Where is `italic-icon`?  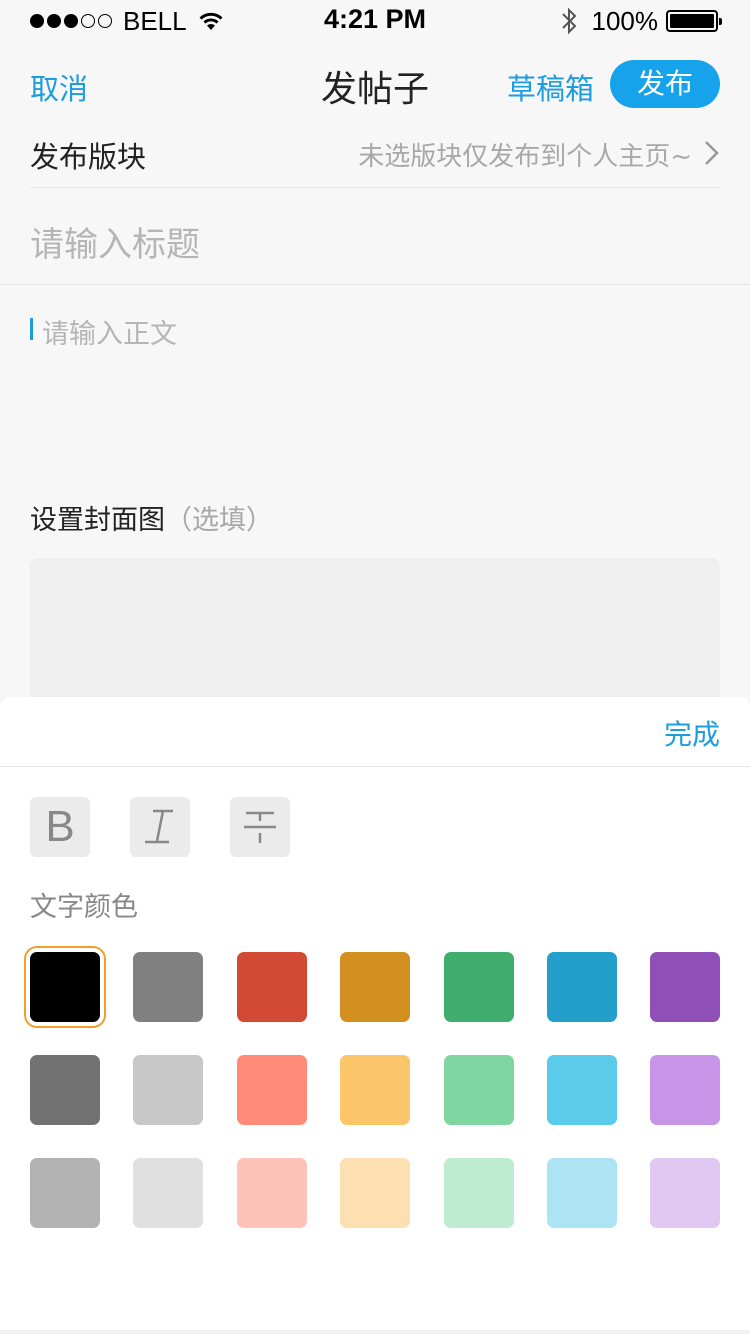 italic-icon is located at coordinates (159, 826).